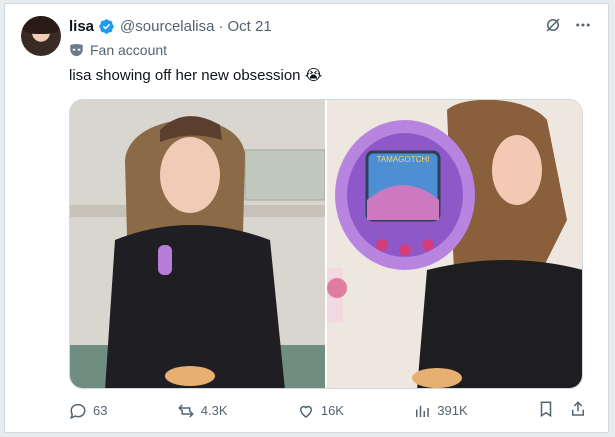 The image size is (615, 437). Describe the element at coordinates (129, 50) in the screenshot. I see `fan-account-text: Fan account` at that location.